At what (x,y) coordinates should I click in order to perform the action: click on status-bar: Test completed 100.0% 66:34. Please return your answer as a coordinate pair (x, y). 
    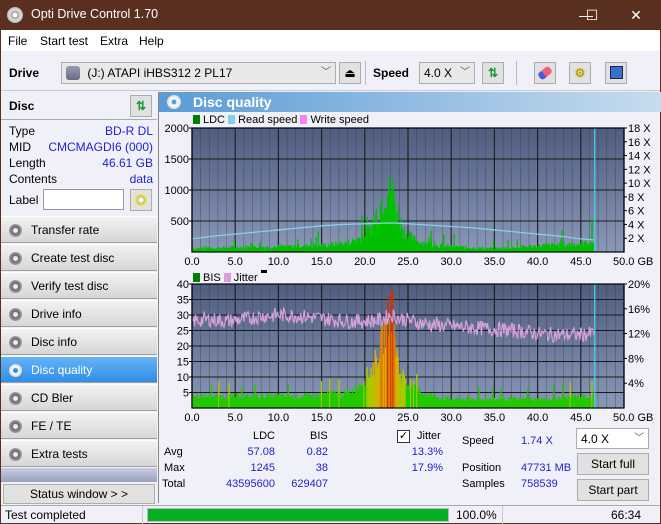
    Looking at the image, I should click on (330, 514).